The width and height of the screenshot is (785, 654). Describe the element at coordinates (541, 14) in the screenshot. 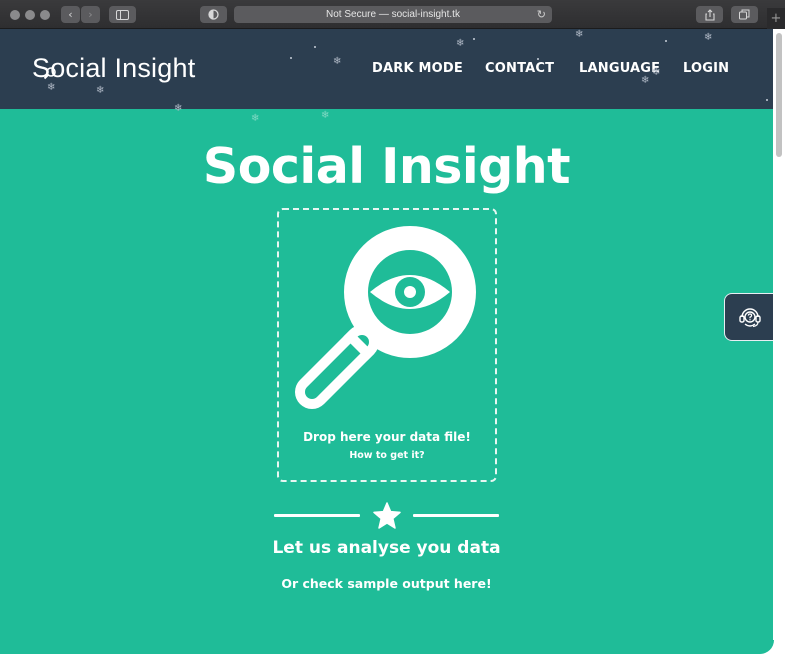

I see `reload-icon: ↻` at that location.